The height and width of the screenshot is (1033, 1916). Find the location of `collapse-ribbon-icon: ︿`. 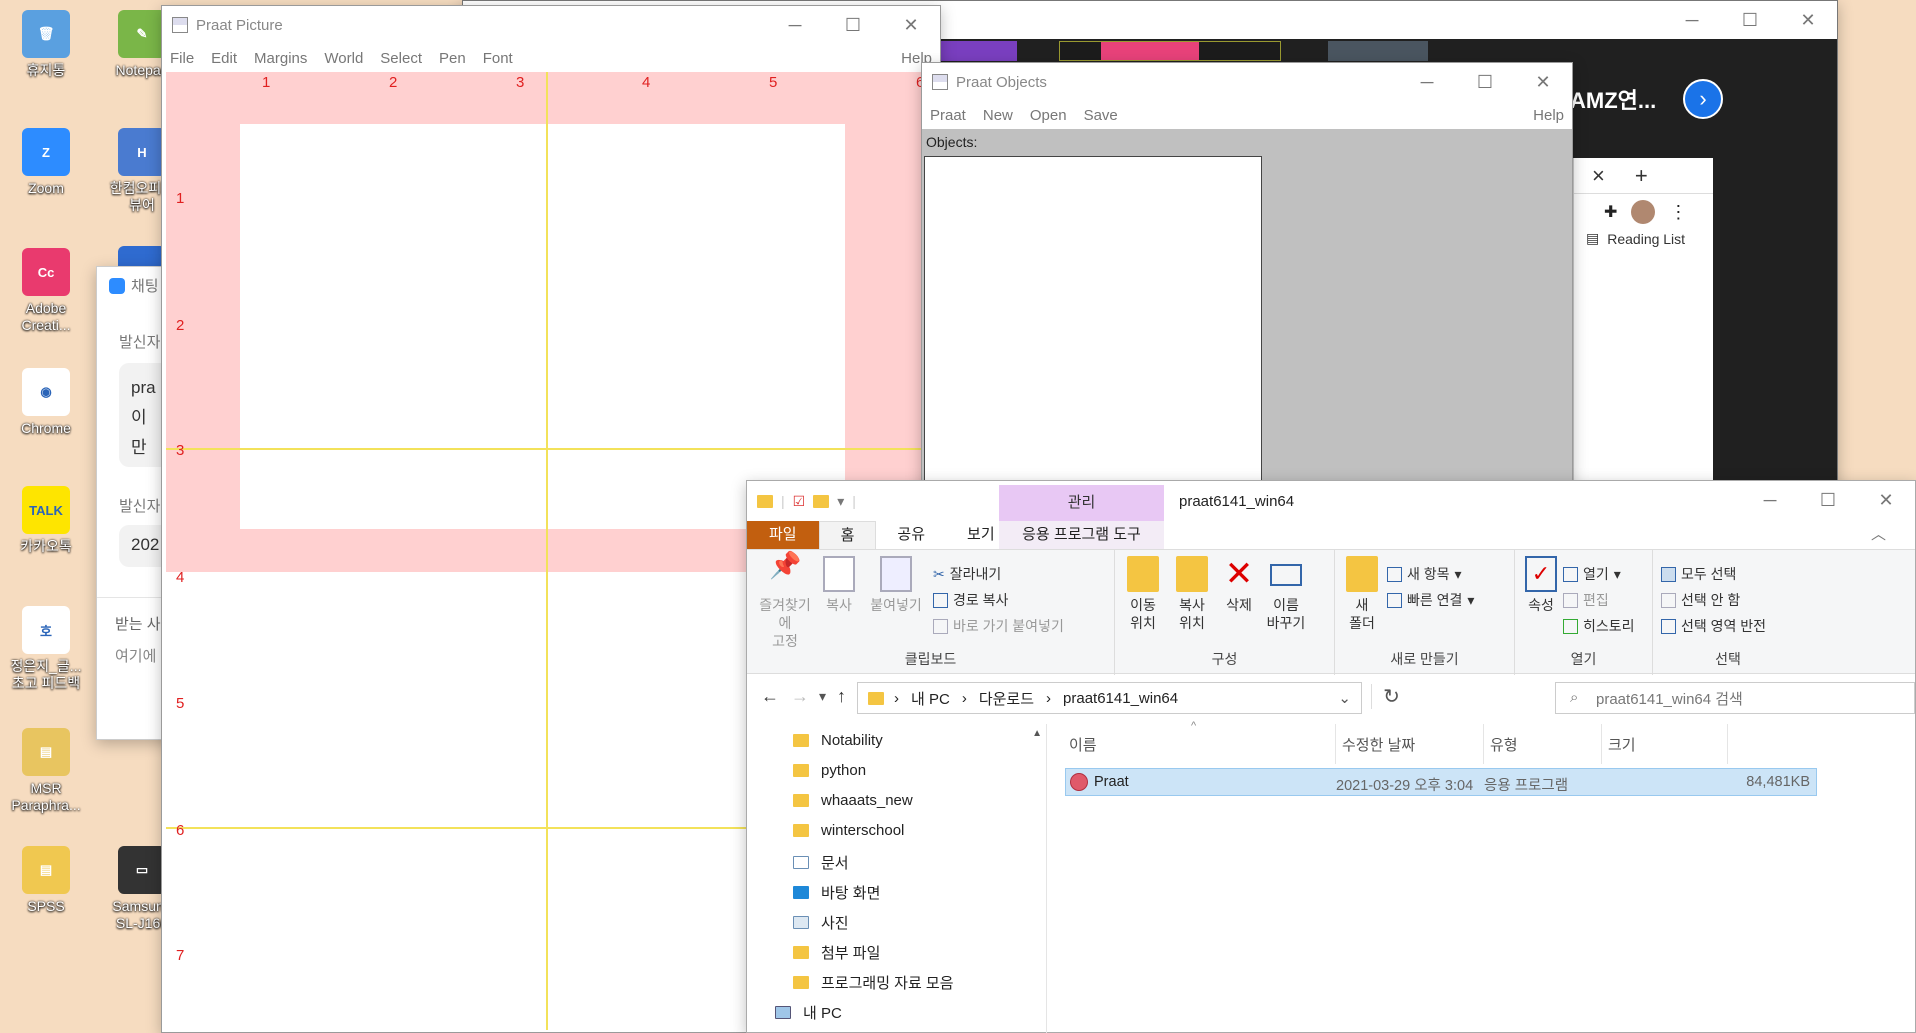

collapse-ribbon-icon: ︿ is located at coordinates (1878, 535).